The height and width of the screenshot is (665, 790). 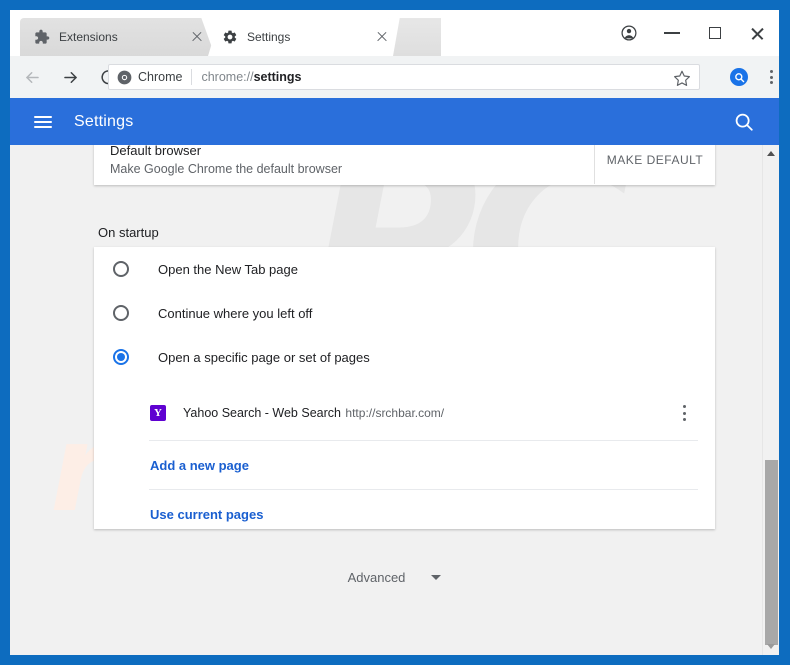 I want to click on url-path: settings, so click(x=277, y=77).